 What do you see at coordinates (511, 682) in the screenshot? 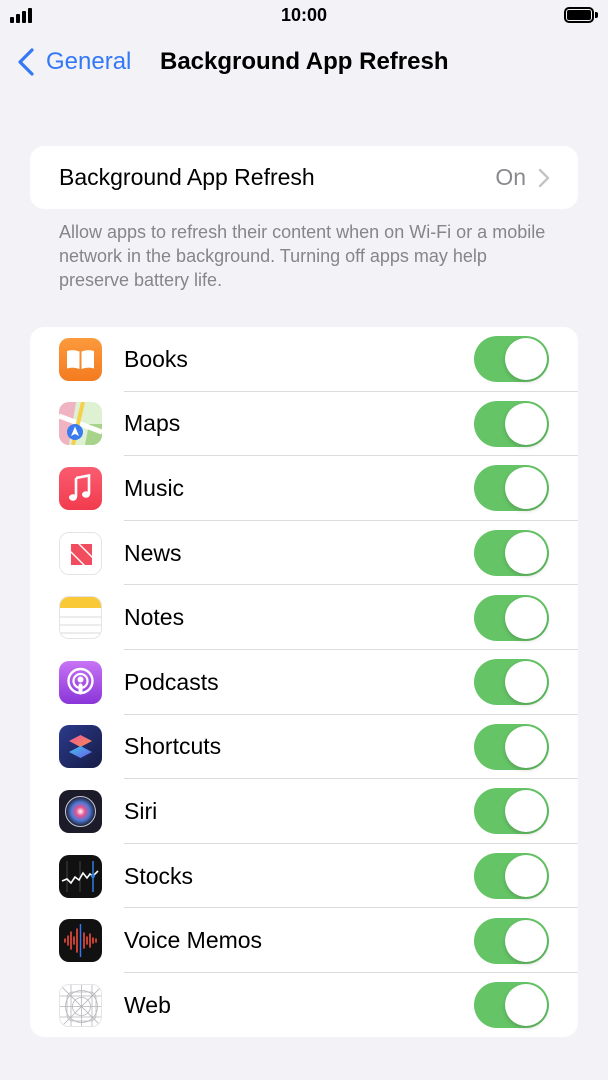
I see `podcasts-toggle` at bounding box center [511, 682].